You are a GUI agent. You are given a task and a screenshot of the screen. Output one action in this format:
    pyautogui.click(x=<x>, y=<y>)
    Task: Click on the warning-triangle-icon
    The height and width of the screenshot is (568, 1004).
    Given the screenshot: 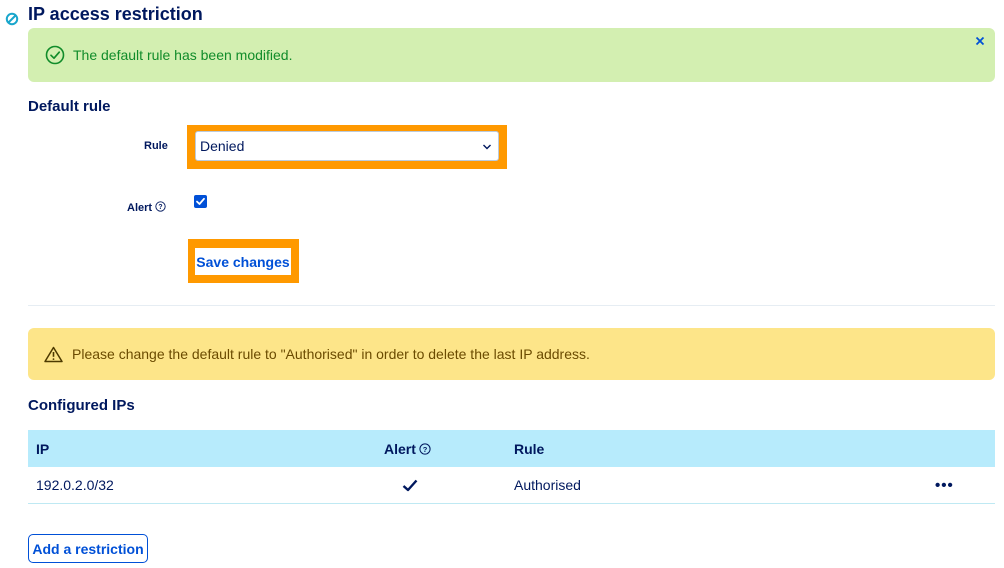 What is the action you would take?
    pyautogui.click(x=53, y=354)
    